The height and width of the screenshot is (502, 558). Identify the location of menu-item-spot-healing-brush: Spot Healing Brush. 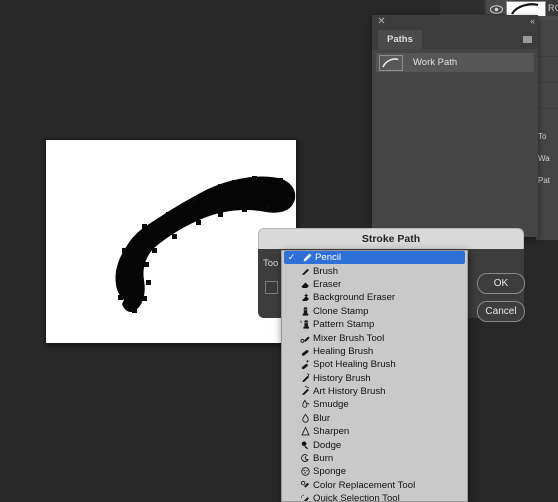
(374, 364).